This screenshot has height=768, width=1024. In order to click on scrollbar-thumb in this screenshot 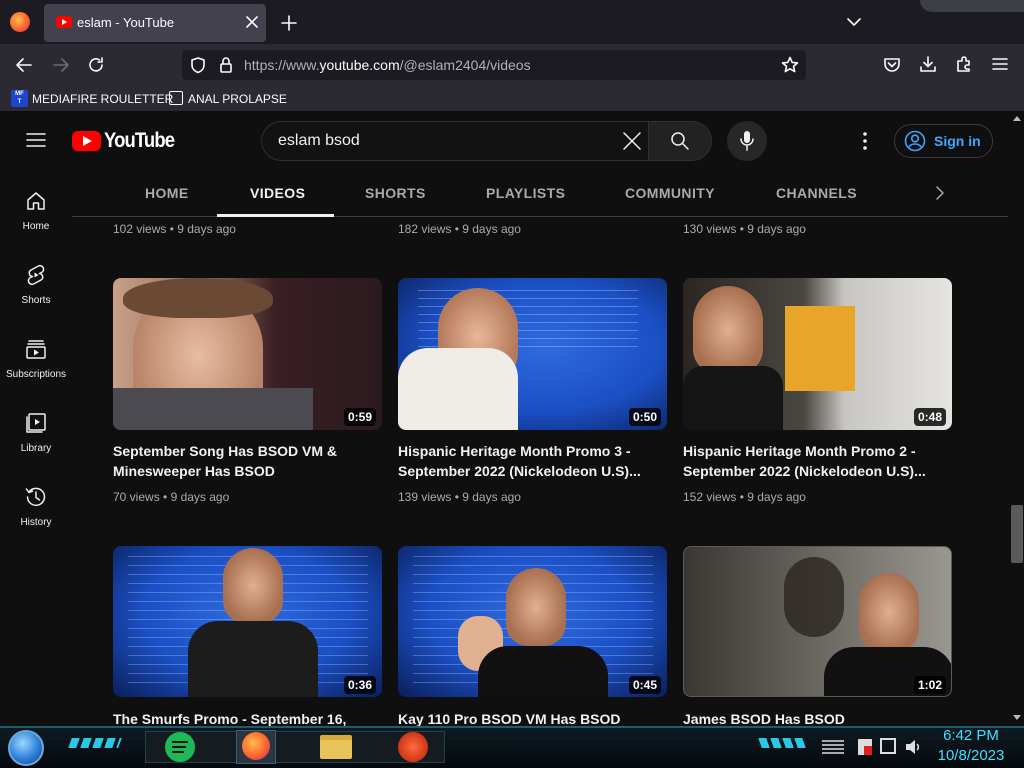, I will do `click(1017, 534)`.